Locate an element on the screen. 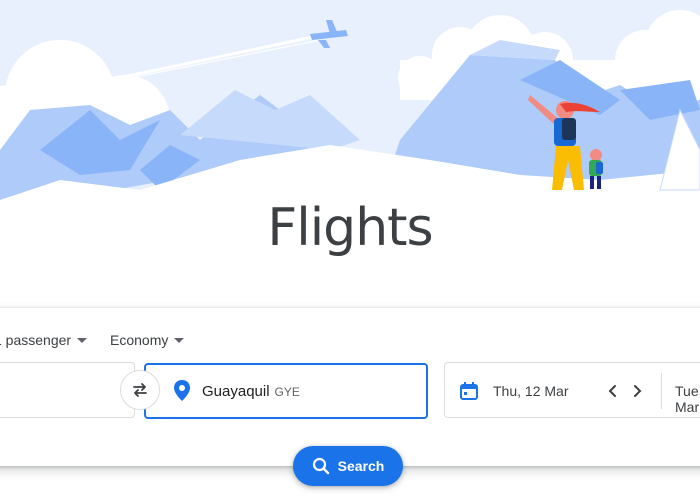 The image size is (700, 499). chevron-right-icon is located at coordinates (638, 391).